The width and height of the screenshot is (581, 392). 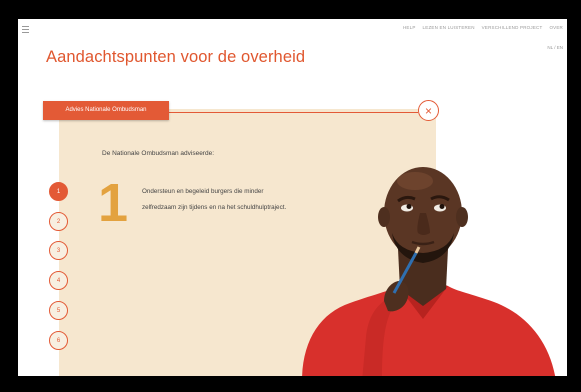 I want to click on step-button-5: 5, so click(x=58, y=310).